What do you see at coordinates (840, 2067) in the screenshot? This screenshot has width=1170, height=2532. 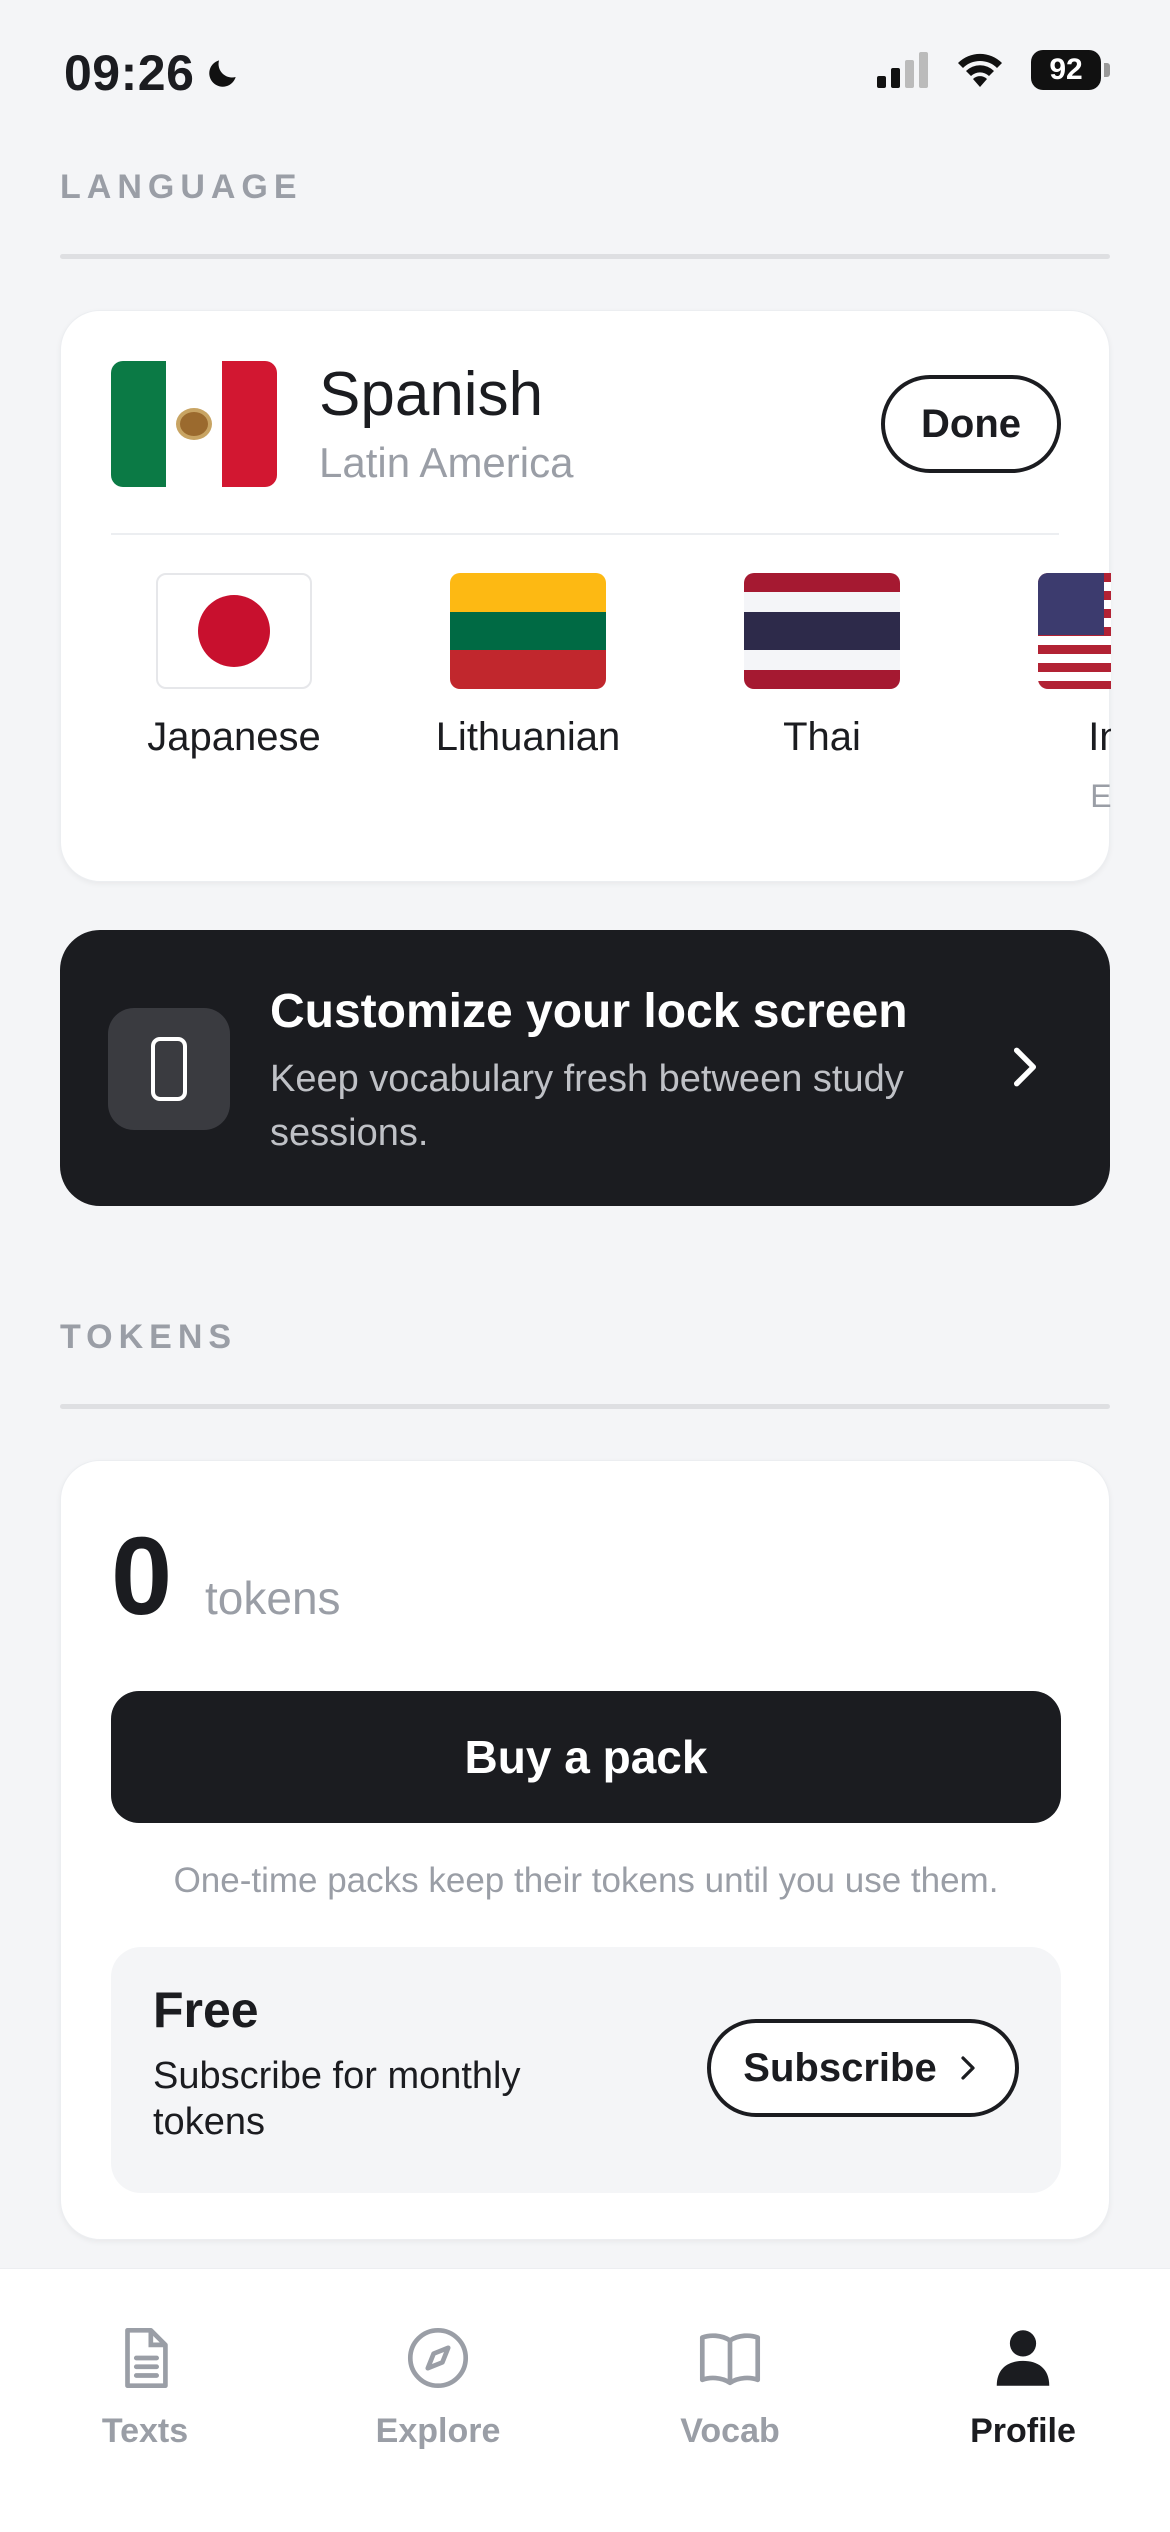 I see `subscribe-label: Subscribe` at bounding box center [840, 2067].